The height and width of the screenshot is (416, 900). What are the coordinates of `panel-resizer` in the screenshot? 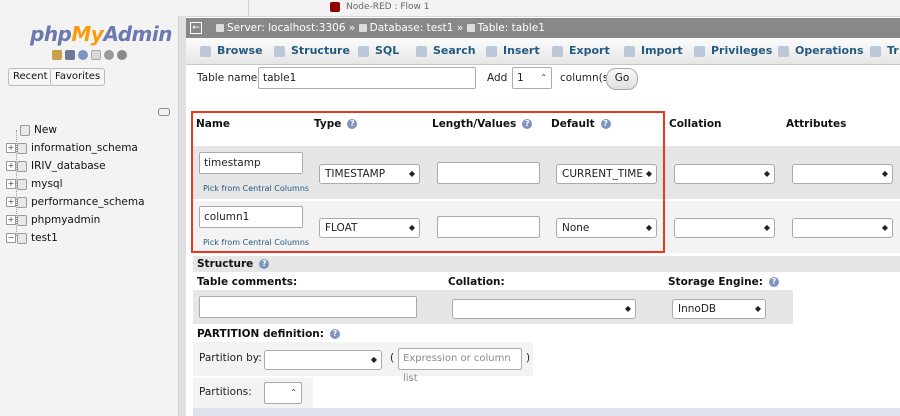 It's located at (182, 216).